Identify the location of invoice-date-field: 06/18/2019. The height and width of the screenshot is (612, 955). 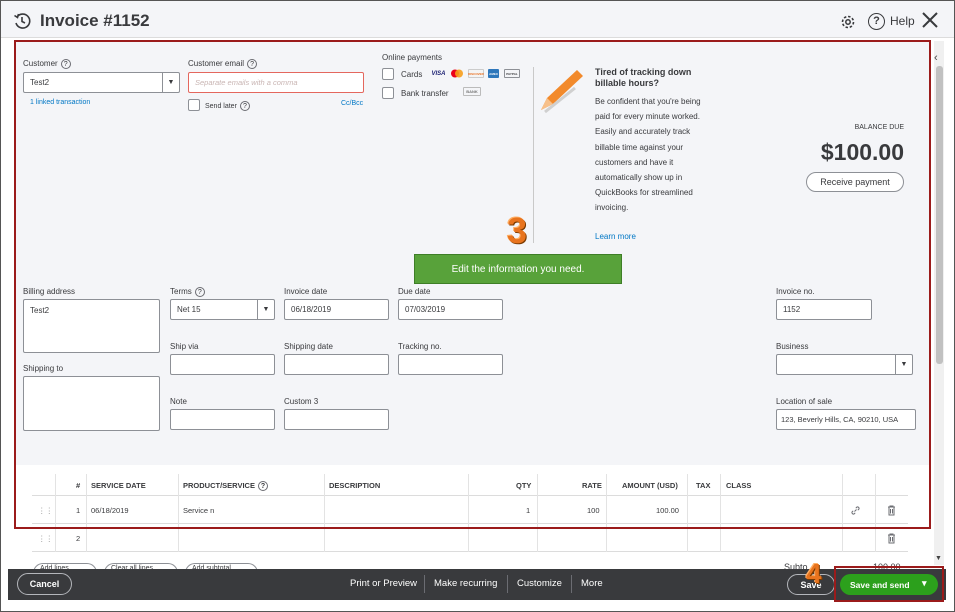
(336, 309).